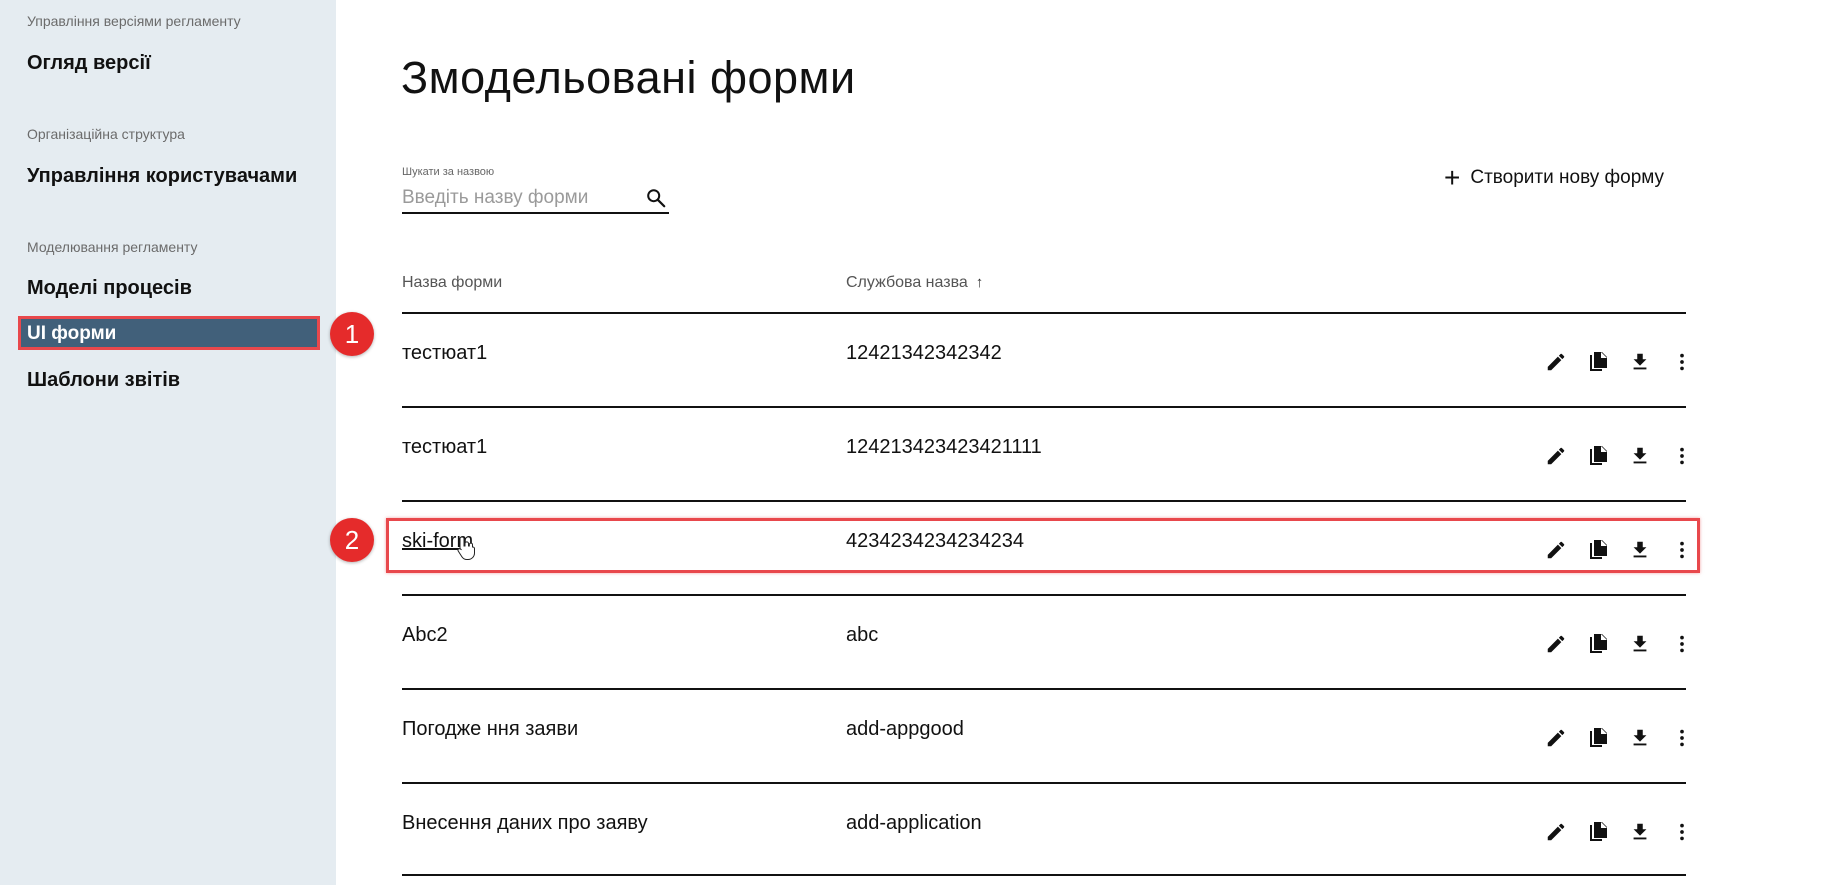 Image resolution: width=1846 pixels, height=885 pixels. Describe the element at coordinates (425, 635) in the screenshot. I see `form-name-link: Abc2` at that location.